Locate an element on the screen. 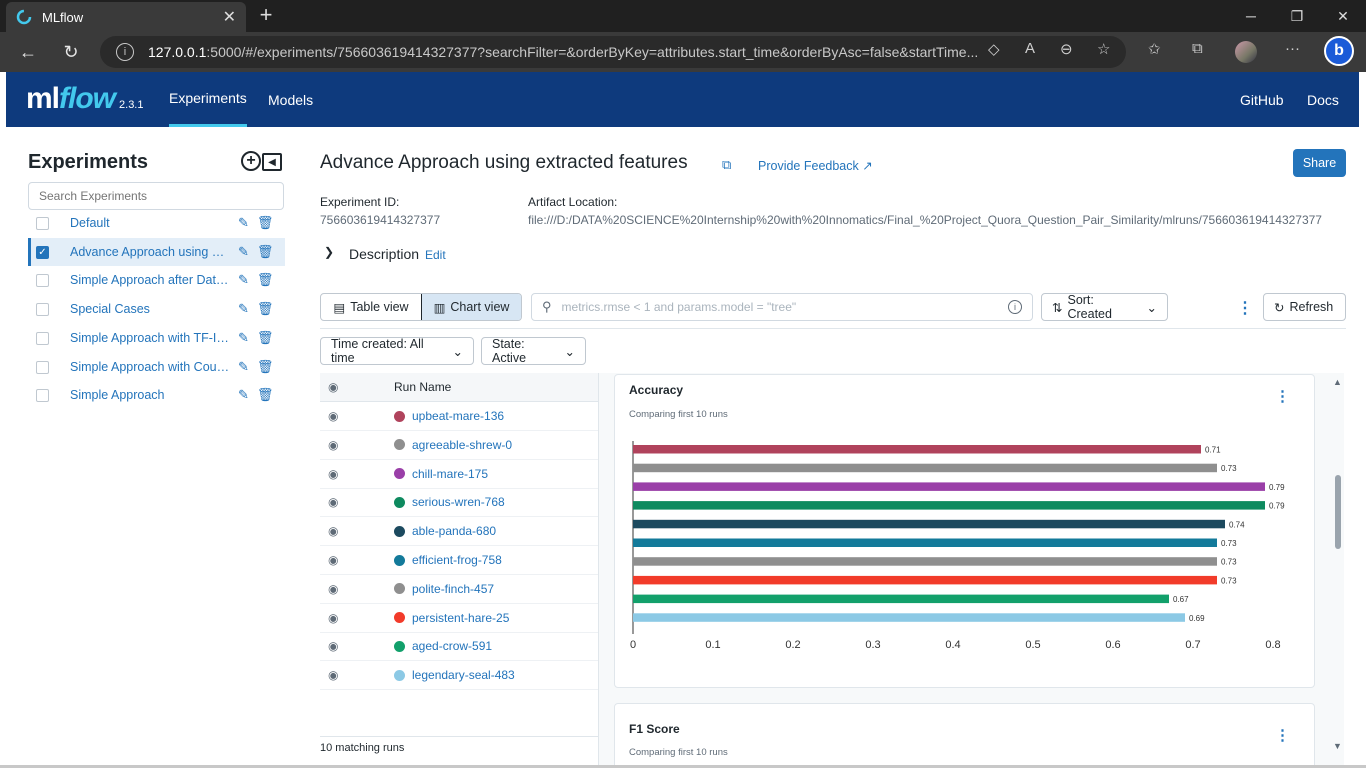 Image resolution: width=1366 pixels, height=768 pixels. table-row: ◉ efficient-frog-758 is located at coordinates (459, 560).